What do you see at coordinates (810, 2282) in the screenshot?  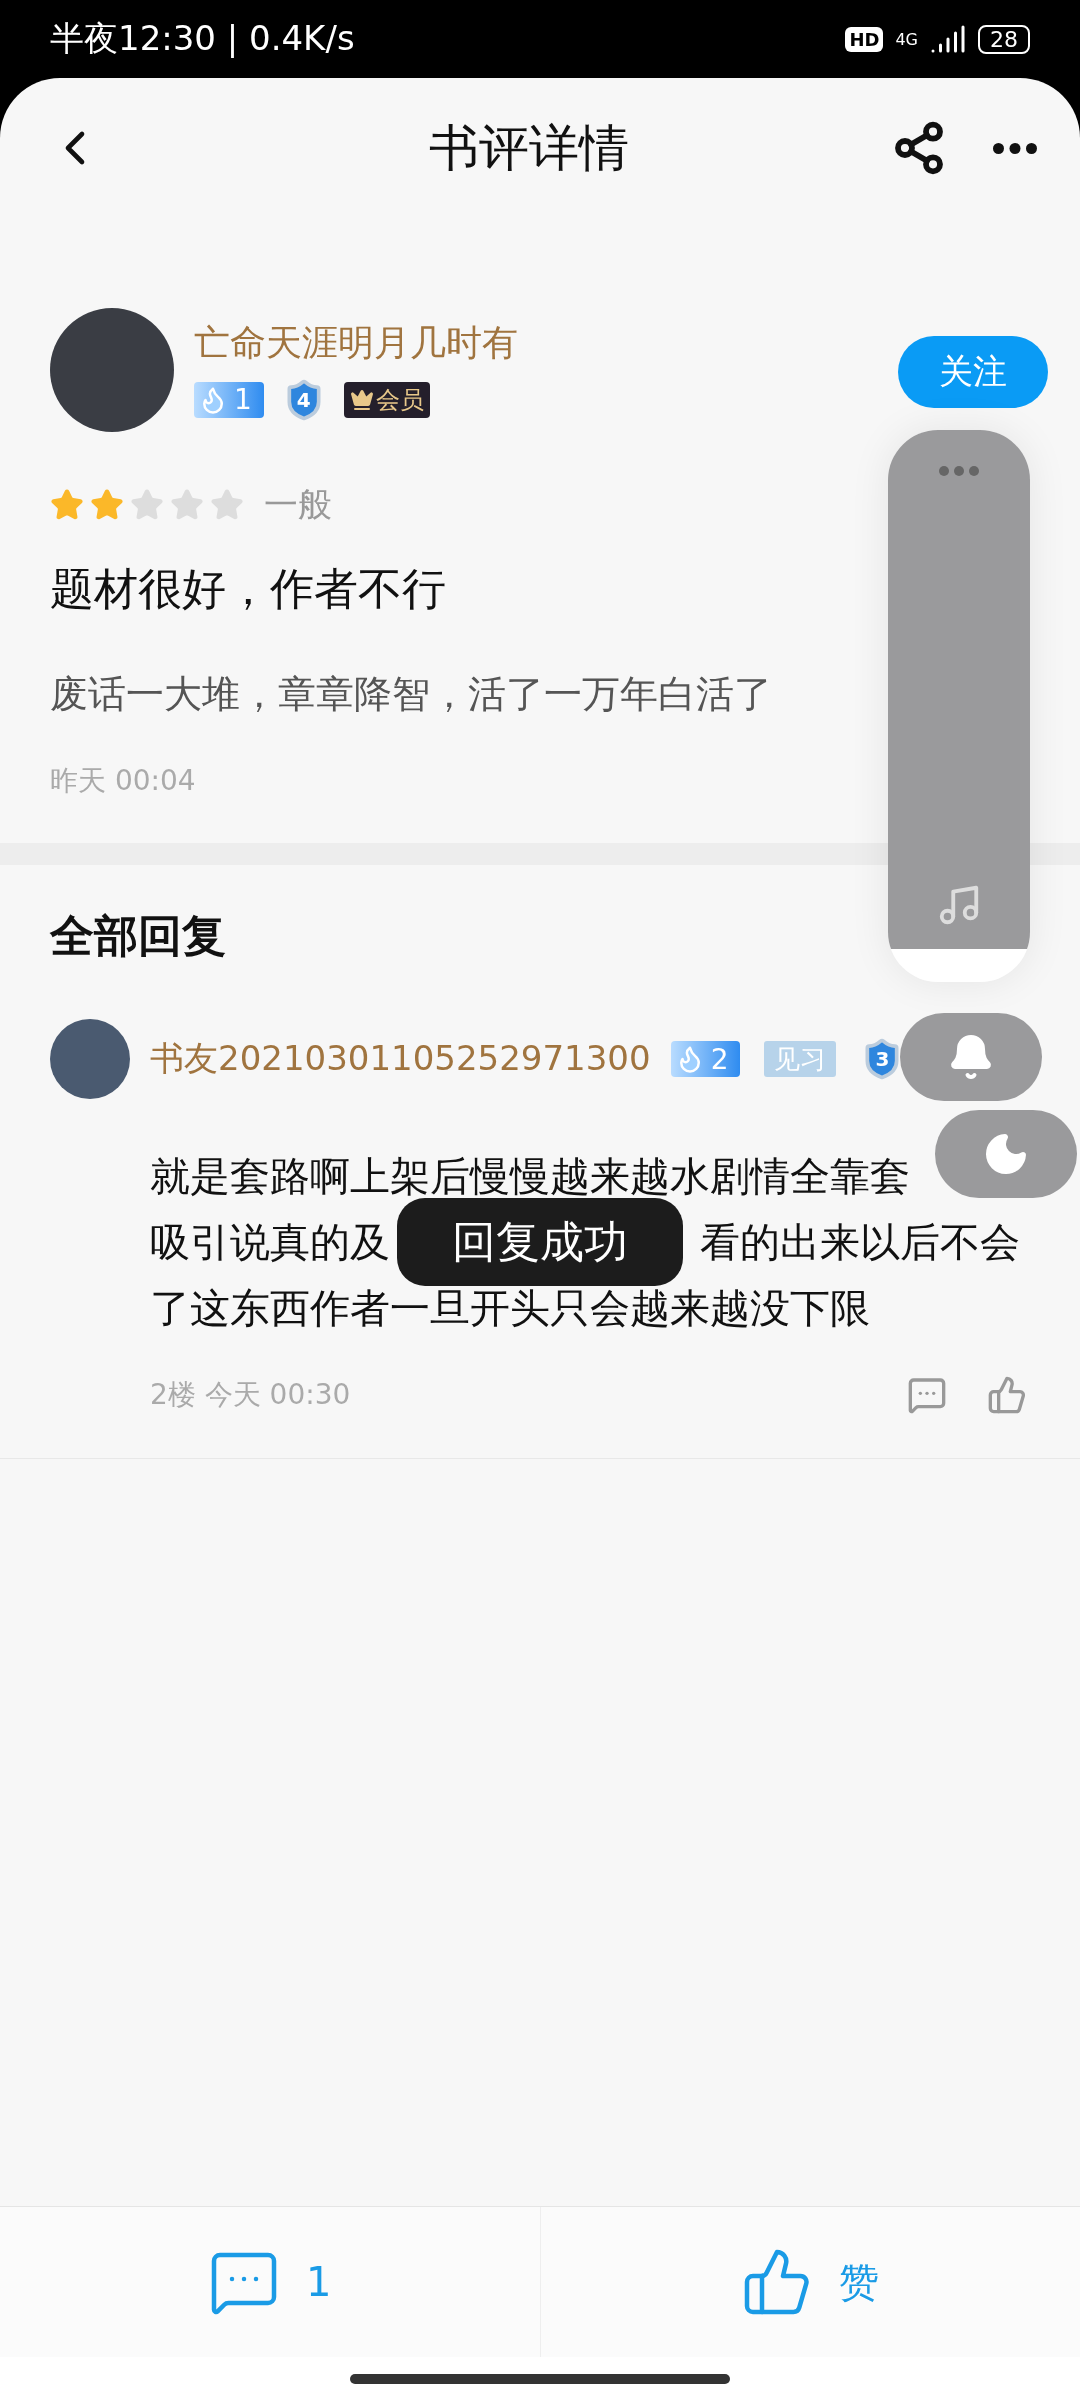 I see `like-button: 赞` at bounding box center [810, 2282].